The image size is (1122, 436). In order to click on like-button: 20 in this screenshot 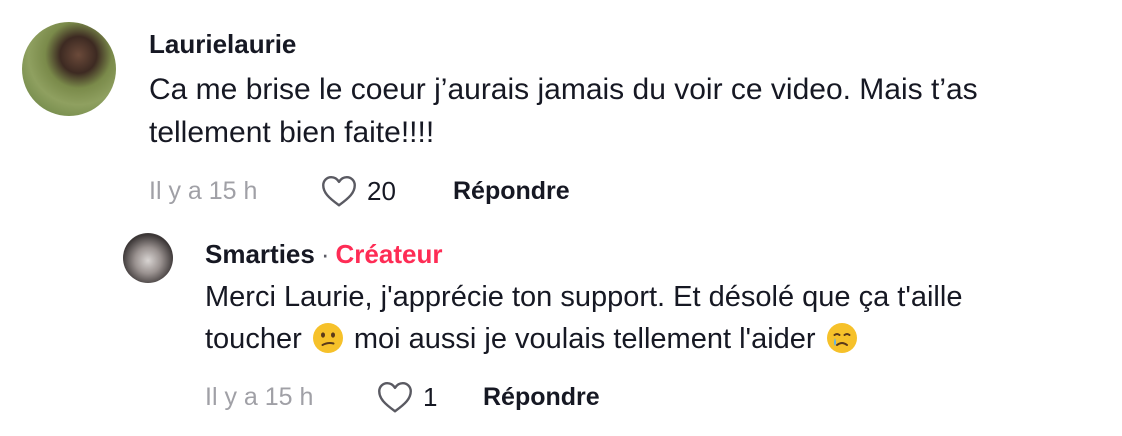, I will do `click(387, 191)`.